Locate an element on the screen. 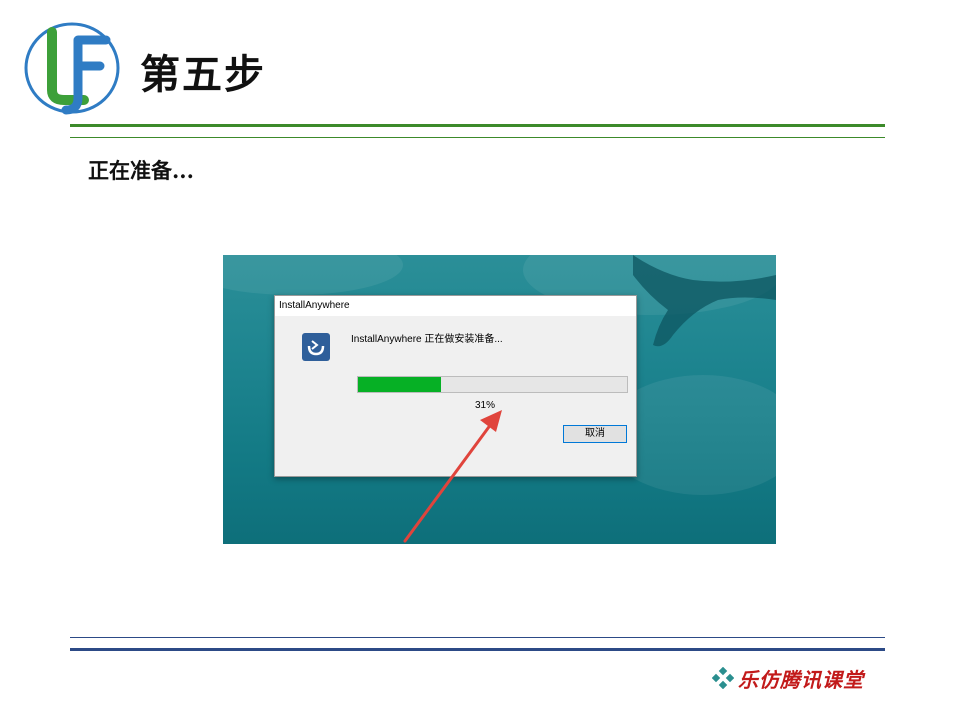 This screenshot has height=720, width=960. installer-icon is located at coordinates (316, 347).